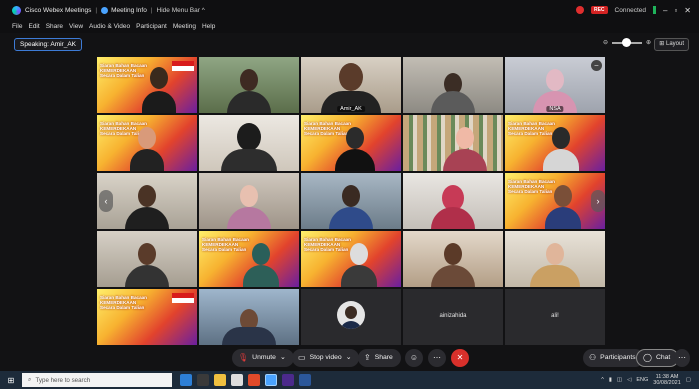 This screenshot has width=699, height=389. What do you see at coordinates (11, 380) in the screenshot?
I see `start-button: ⊞` at bounding box center [11, 380].